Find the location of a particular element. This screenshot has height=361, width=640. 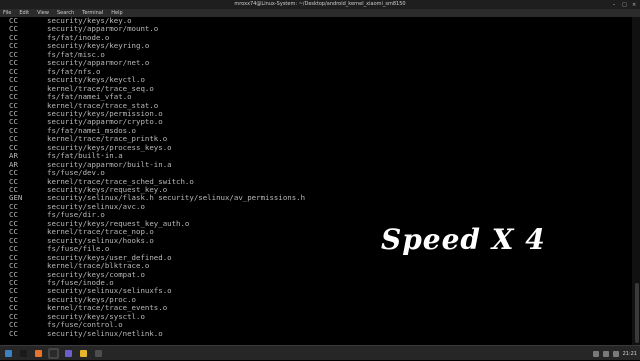

window-controls: – □ × is located at coordinates (624, 4).